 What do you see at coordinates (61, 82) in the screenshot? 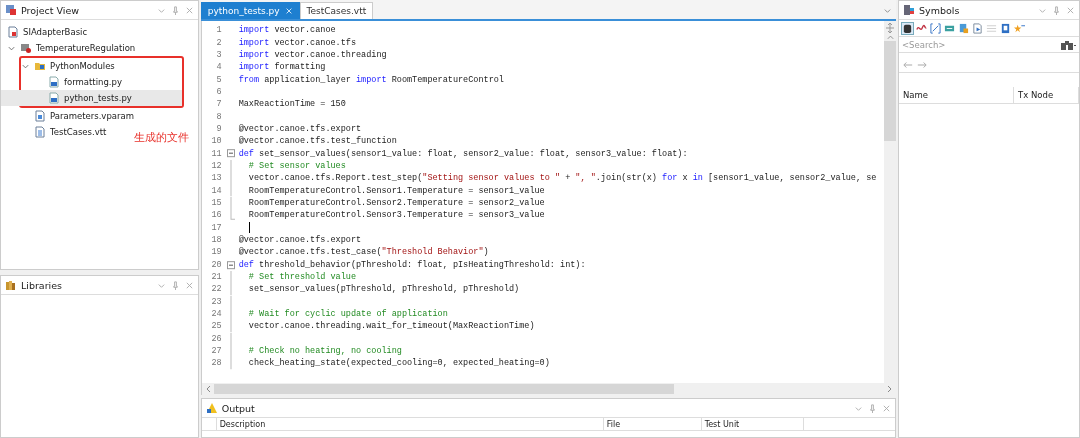
I see `tree-item: formatting.py` at bounding box center [61, 82].